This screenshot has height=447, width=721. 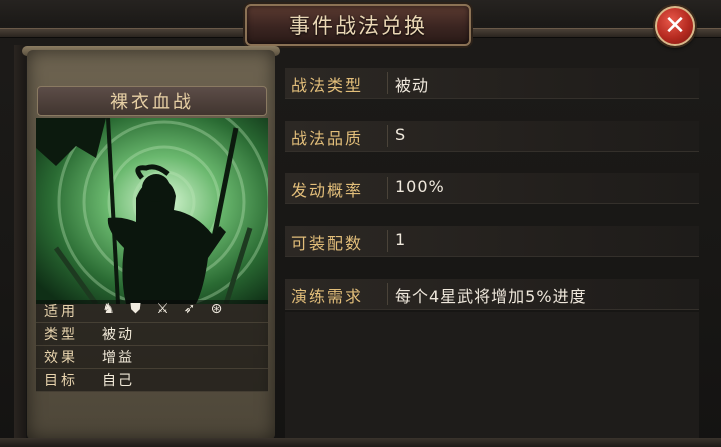 What do you see at coordinates (20, 246) in the screenshot?
I see `left-frame-edge` at bounding box center [20, 246].